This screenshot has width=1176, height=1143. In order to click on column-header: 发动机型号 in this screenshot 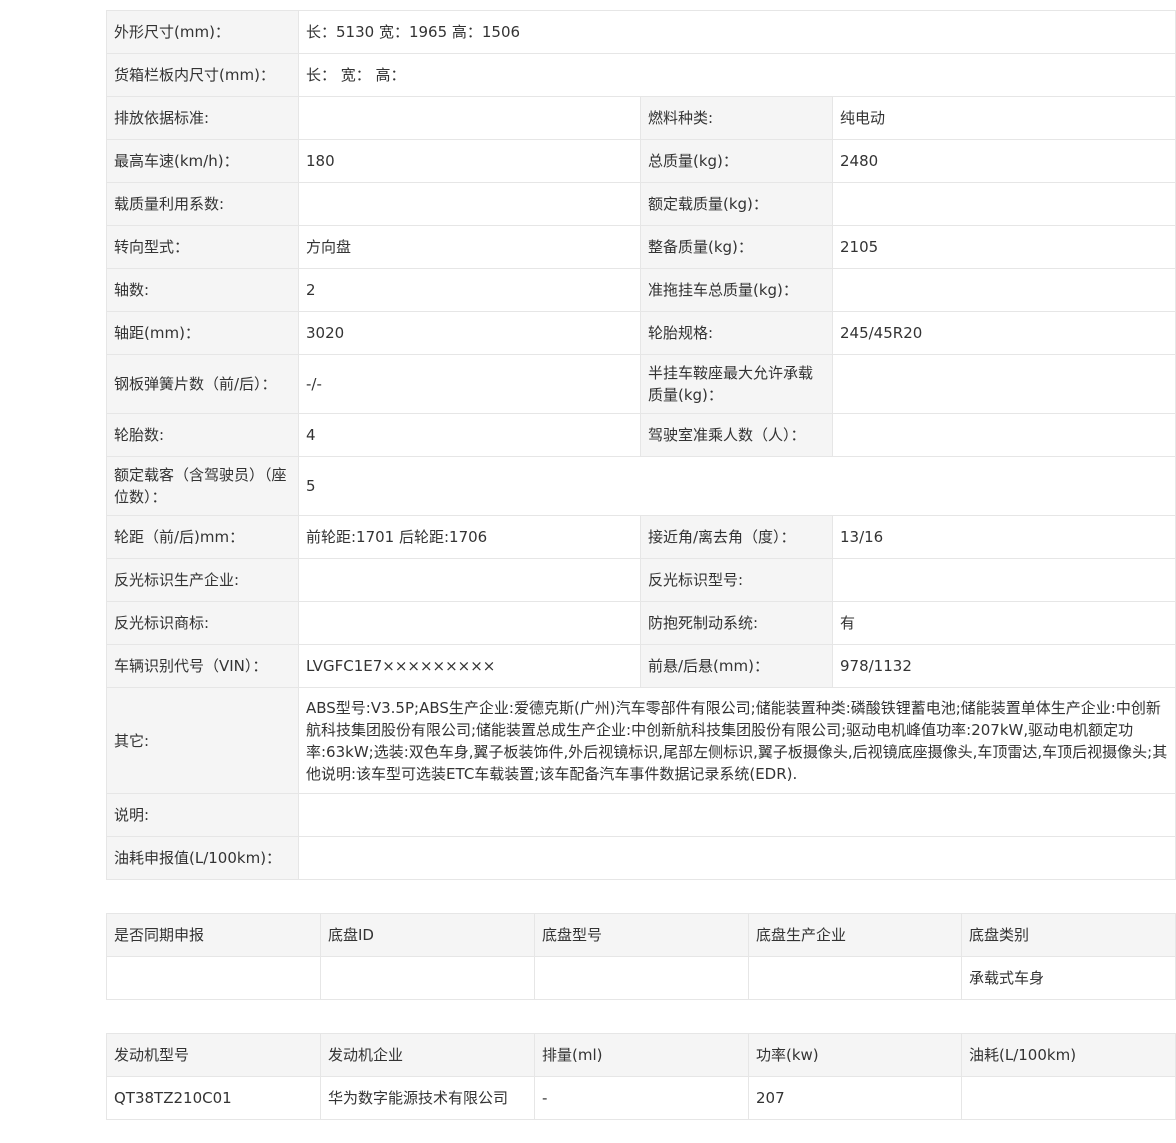, I will do `click(213, 1055)`.